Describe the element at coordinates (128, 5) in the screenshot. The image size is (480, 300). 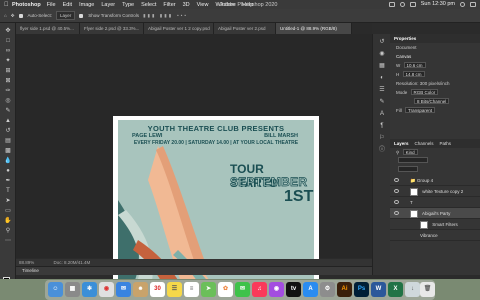
I see `menu-type: Type` at that location.